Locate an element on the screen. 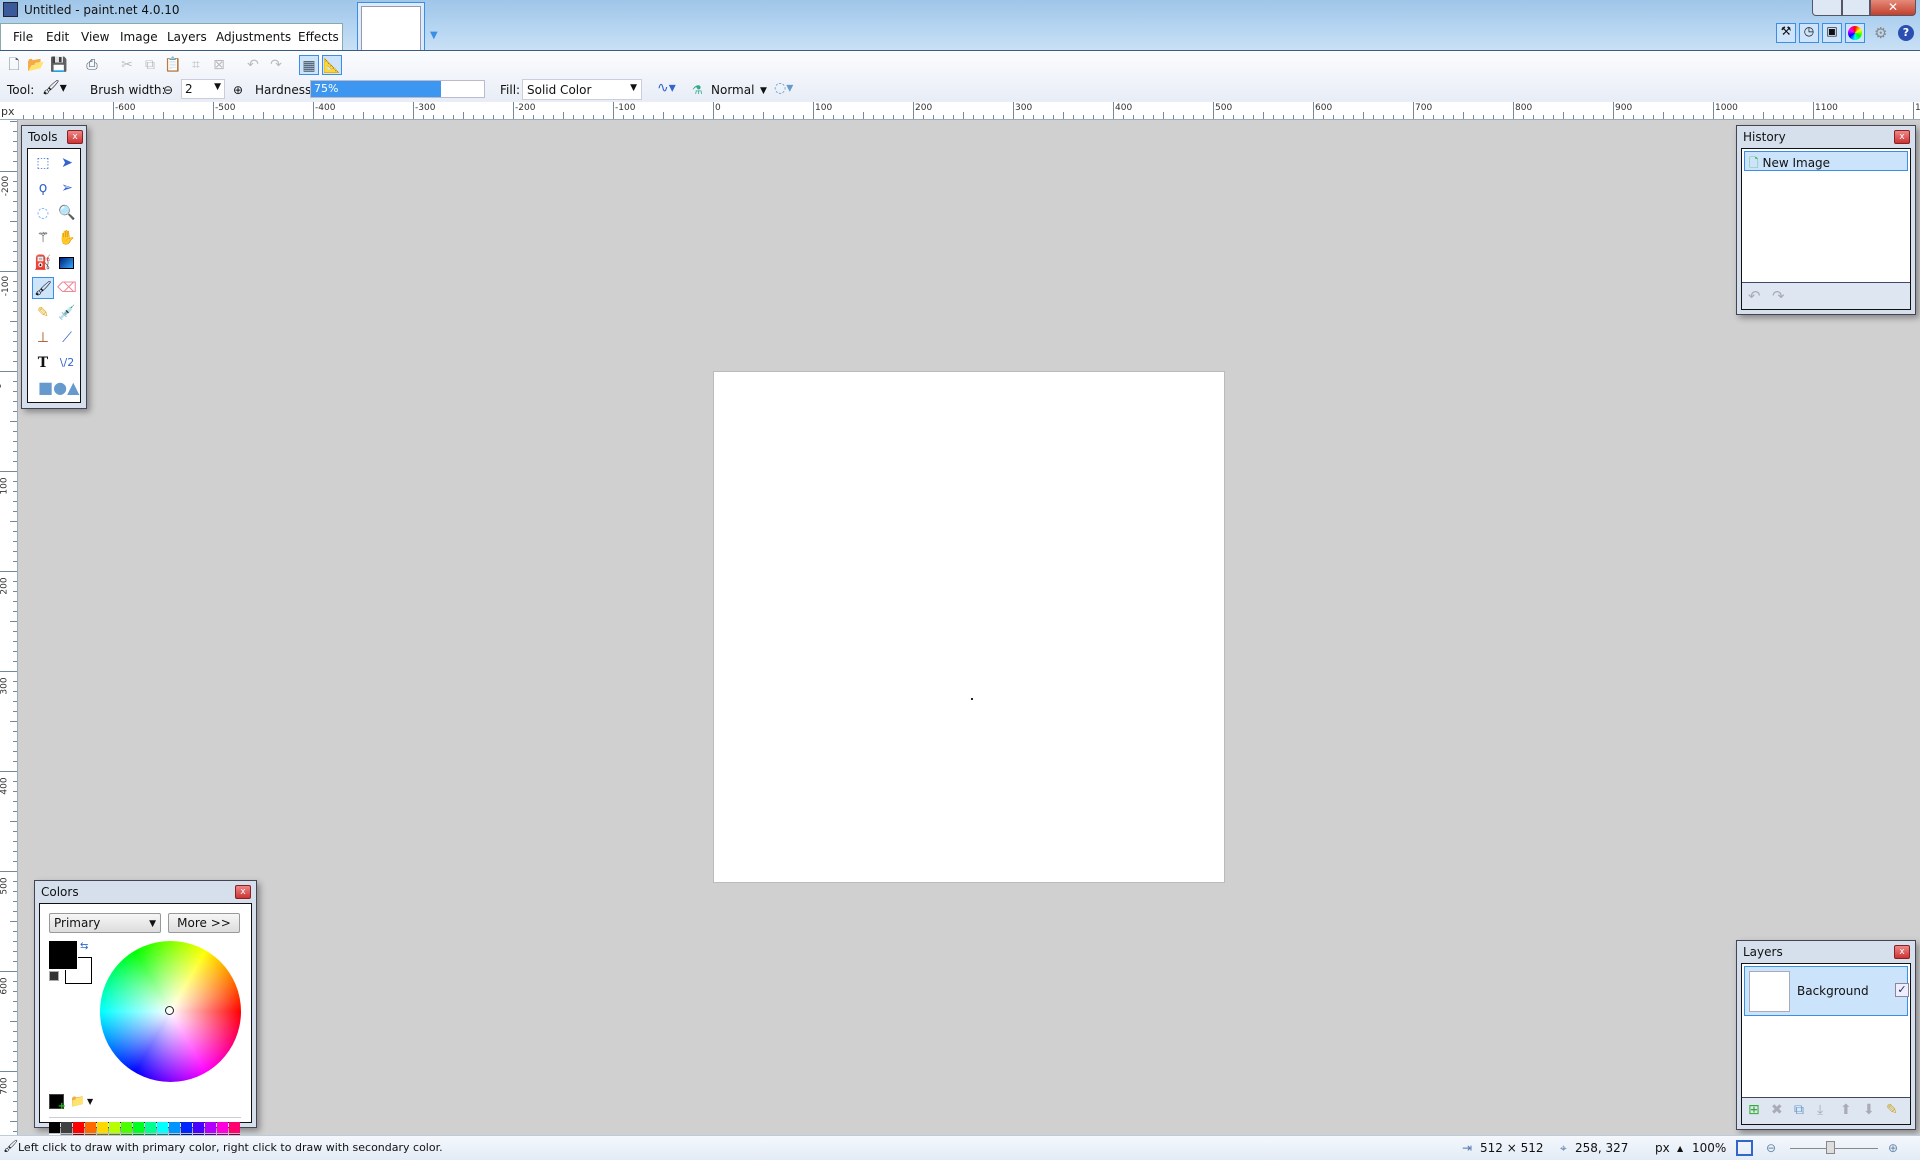  color-wheel-cursor is located at coordinates (169, 1010).